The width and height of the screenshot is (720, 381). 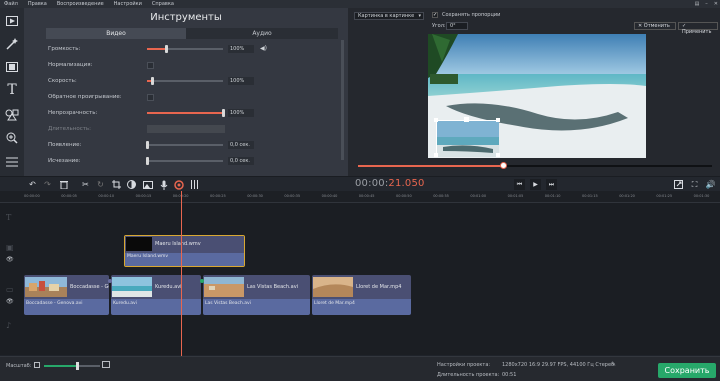 What do you see at coordinates (128, 4) in the screenshot?
I see `menu-settings: Настройки` at bounding box center [128, 4].